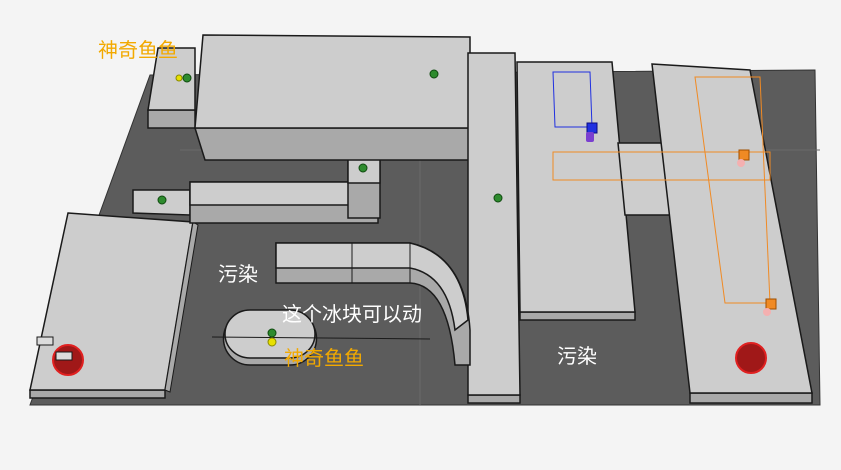  What do you see at coordinates (64, 356) in the screenshot?
I see `switch-block-goal` at bounding box center [64, 356].